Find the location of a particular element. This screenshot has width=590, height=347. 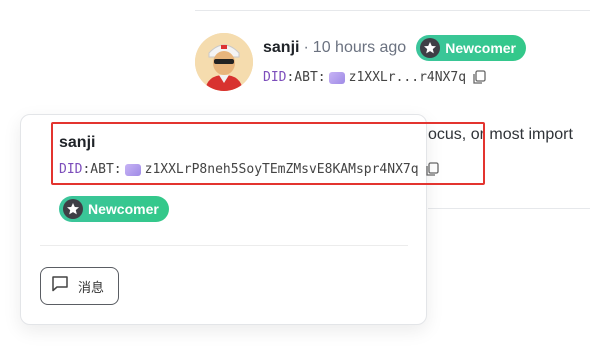

message-label: 消息 is located at coordinates (91, 287).